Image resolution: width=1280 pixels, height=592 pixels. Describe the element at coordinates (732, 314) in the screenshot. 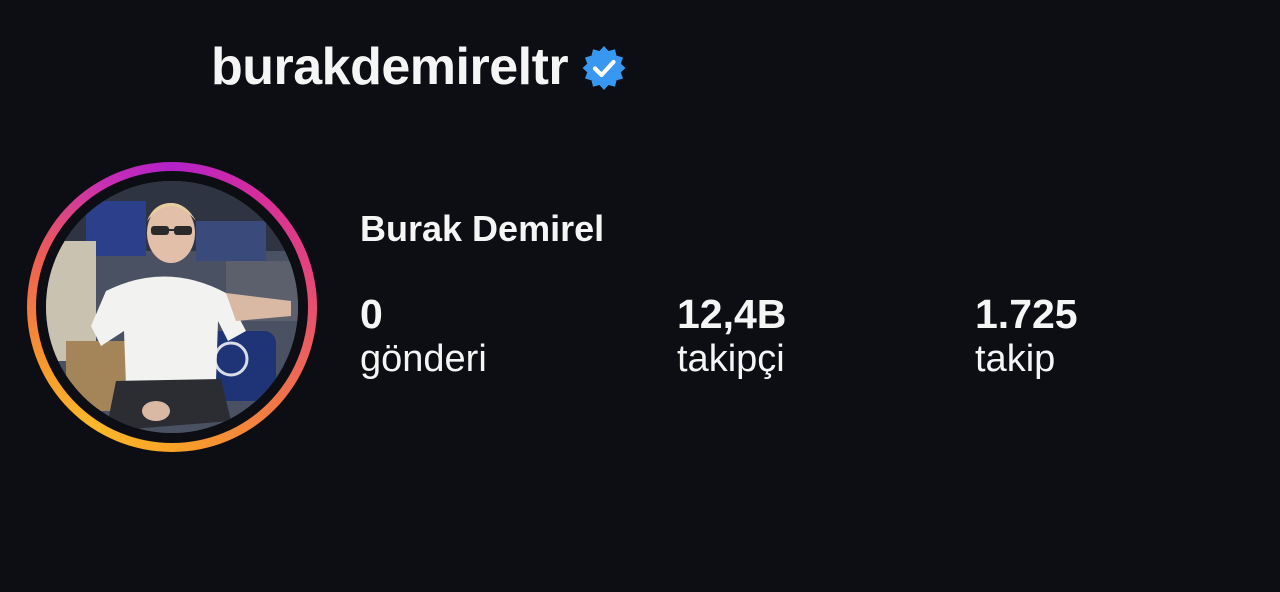

I see `followers-count: 12,4B` at that location.